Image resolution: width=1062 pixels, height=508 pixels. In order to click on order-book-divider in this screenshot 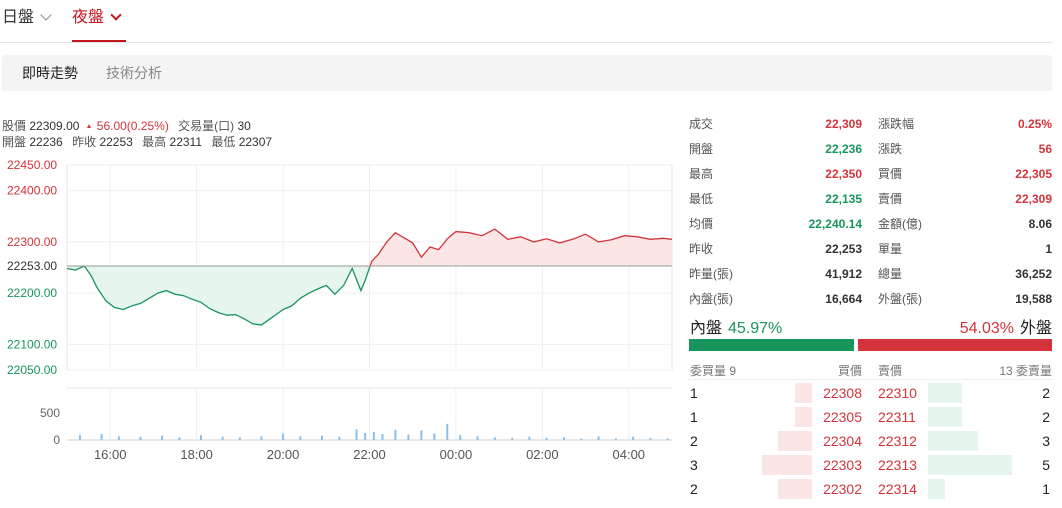, I will do `click(870, 379)`.